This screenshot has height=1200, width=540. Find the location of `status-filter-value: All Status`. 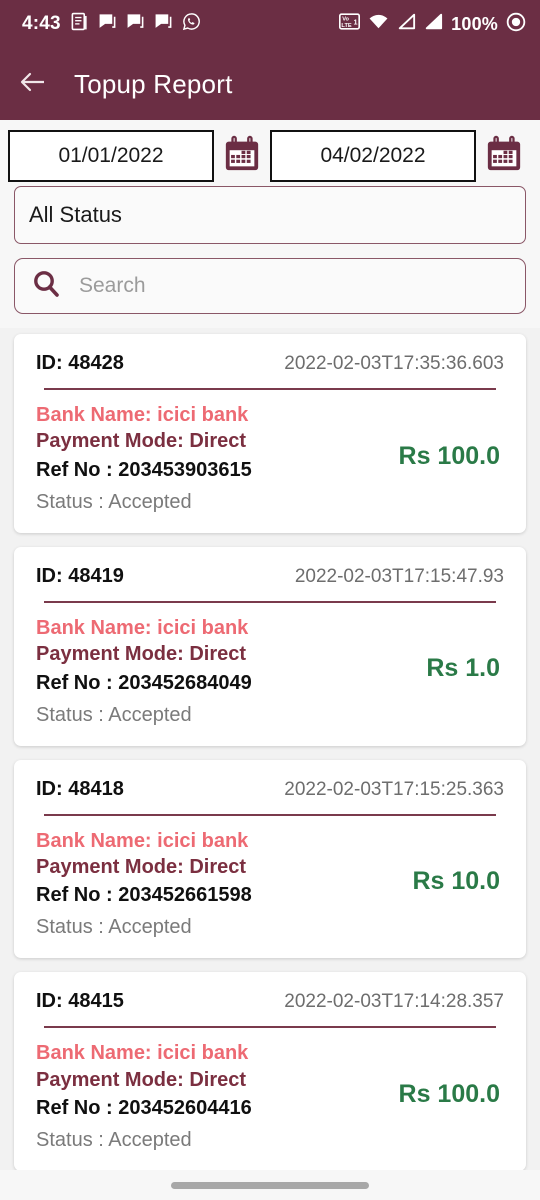

status-filter-value: All Status is located at coordinates (75, 214).